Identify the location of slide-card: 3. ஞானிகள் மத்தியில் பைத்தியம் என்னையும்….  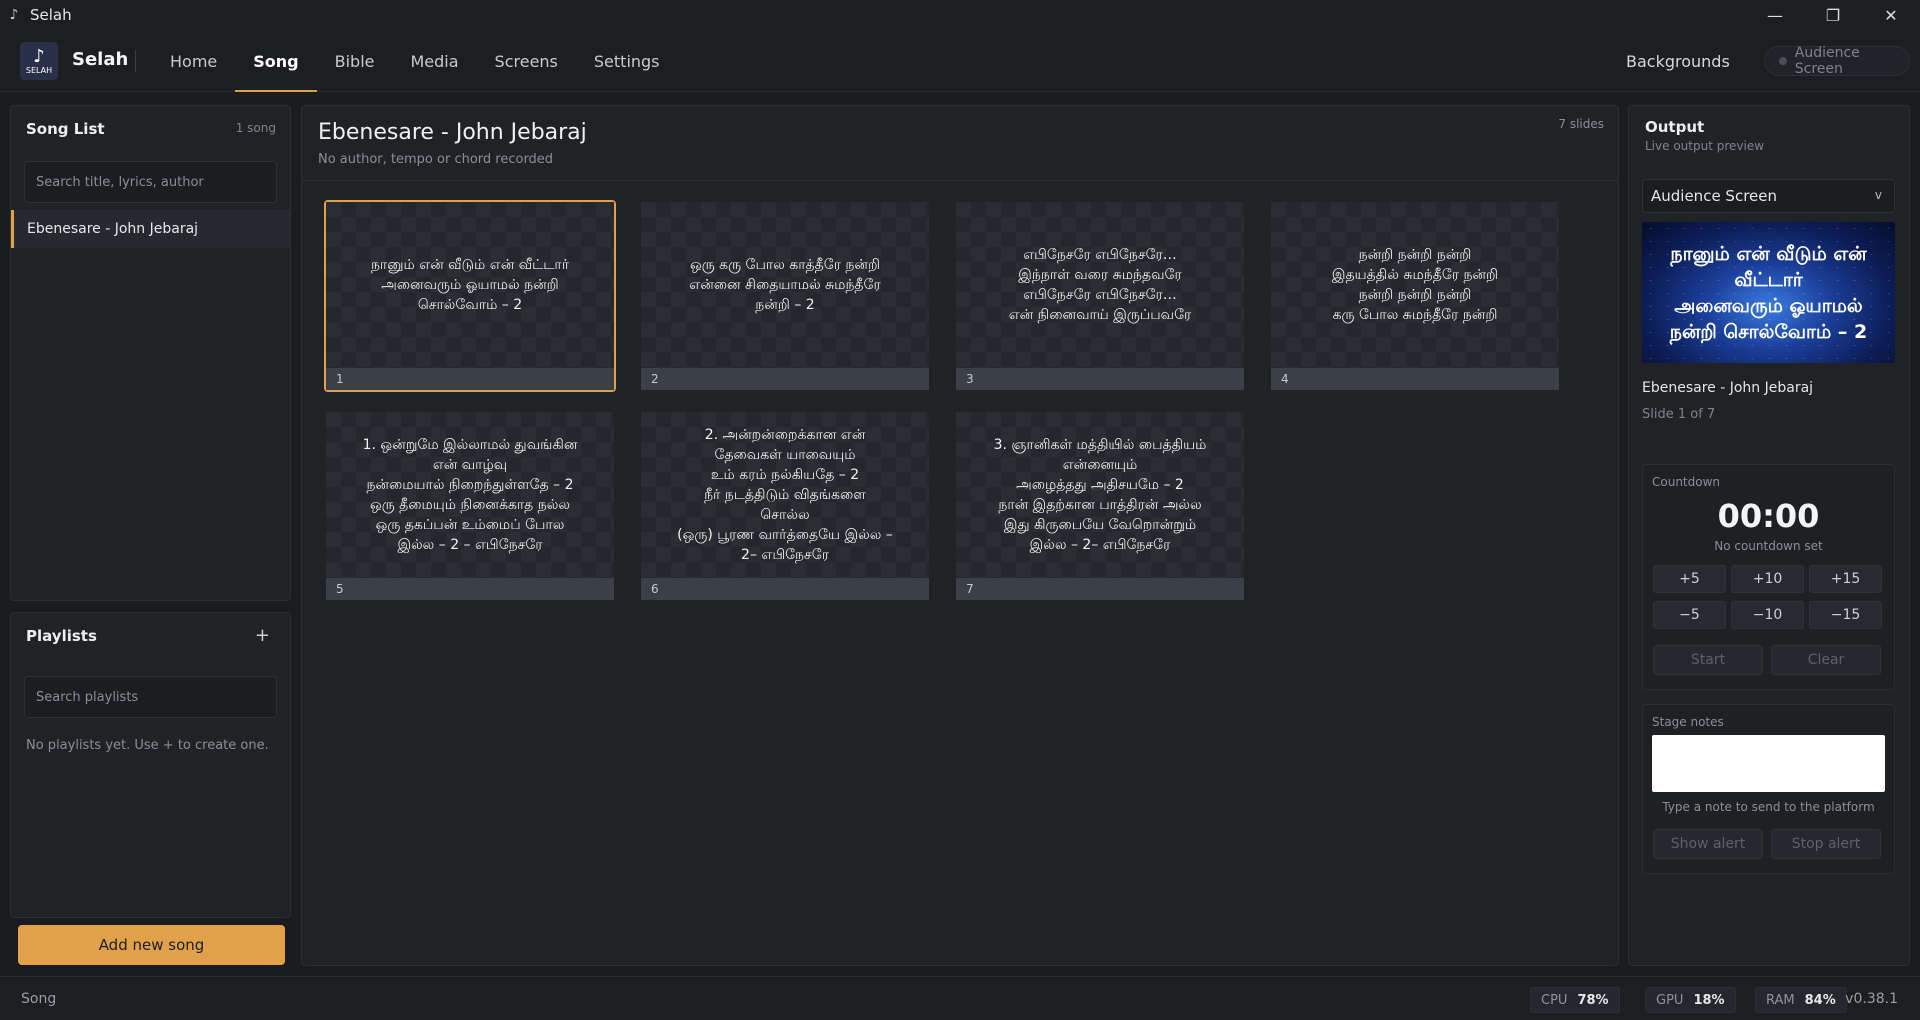
(1100, 506).